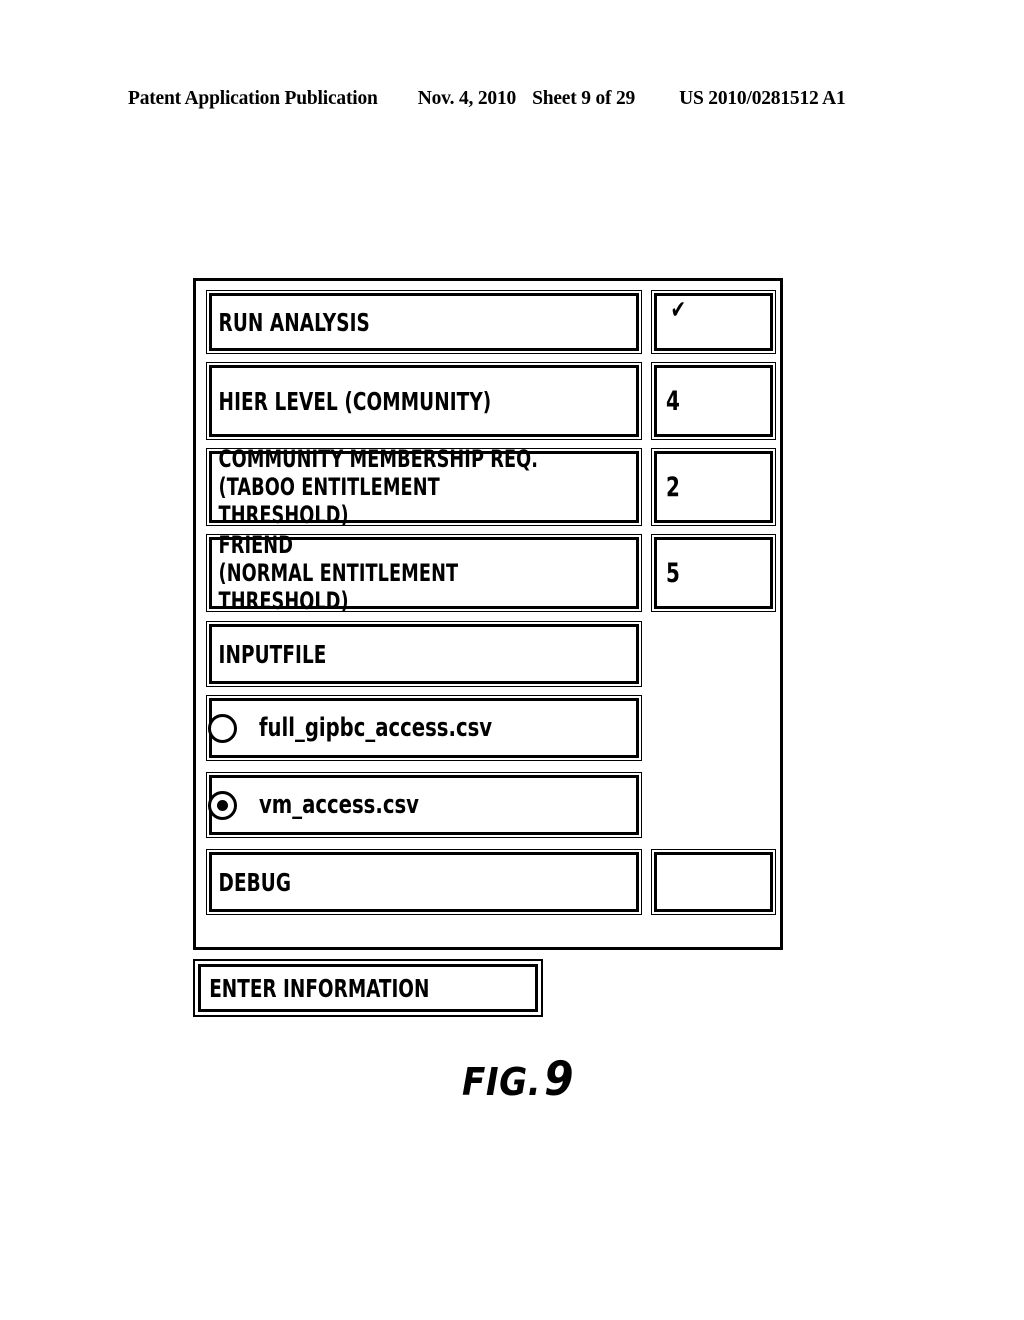 This screenshot has width=1024, height=1320. I want to click on enter-information-button: ENTER INFORMATION, so click(368, 988).